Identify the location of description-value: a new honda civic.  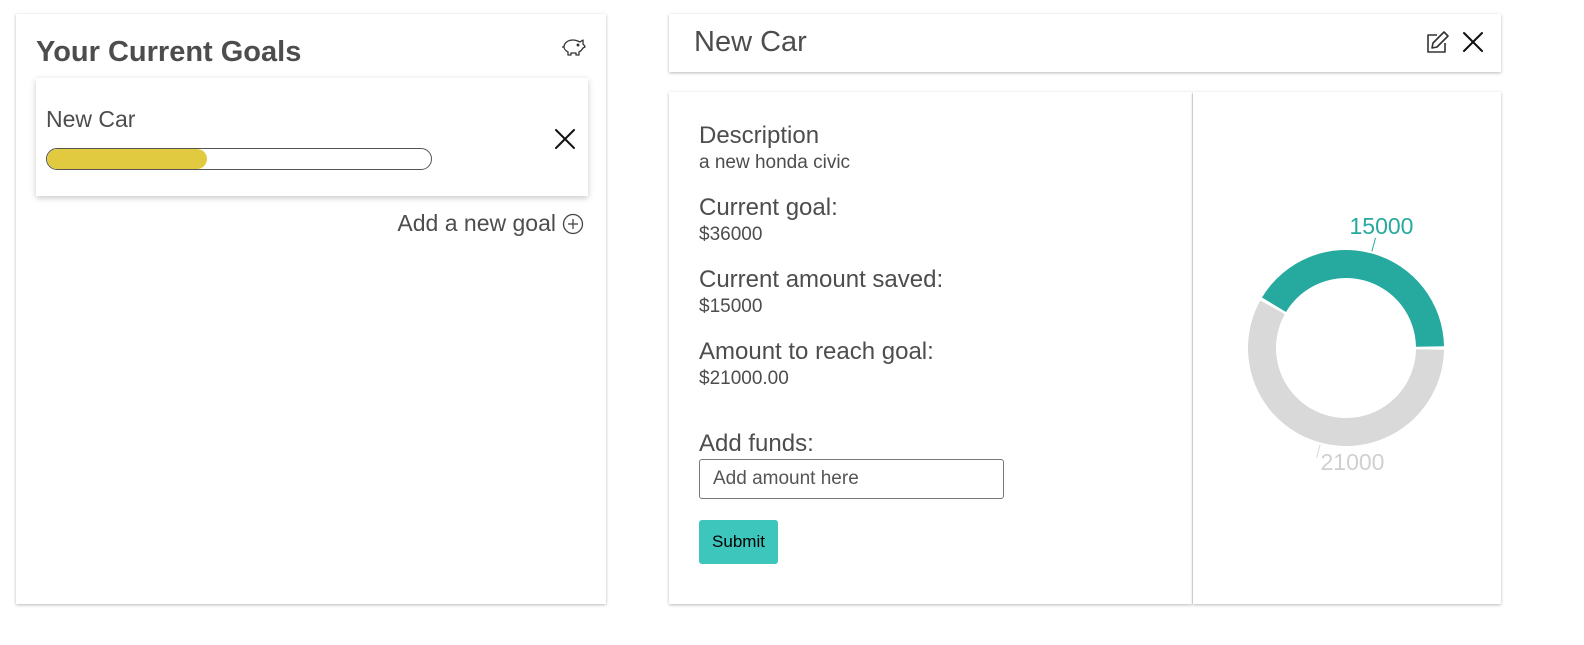
(775, 162).